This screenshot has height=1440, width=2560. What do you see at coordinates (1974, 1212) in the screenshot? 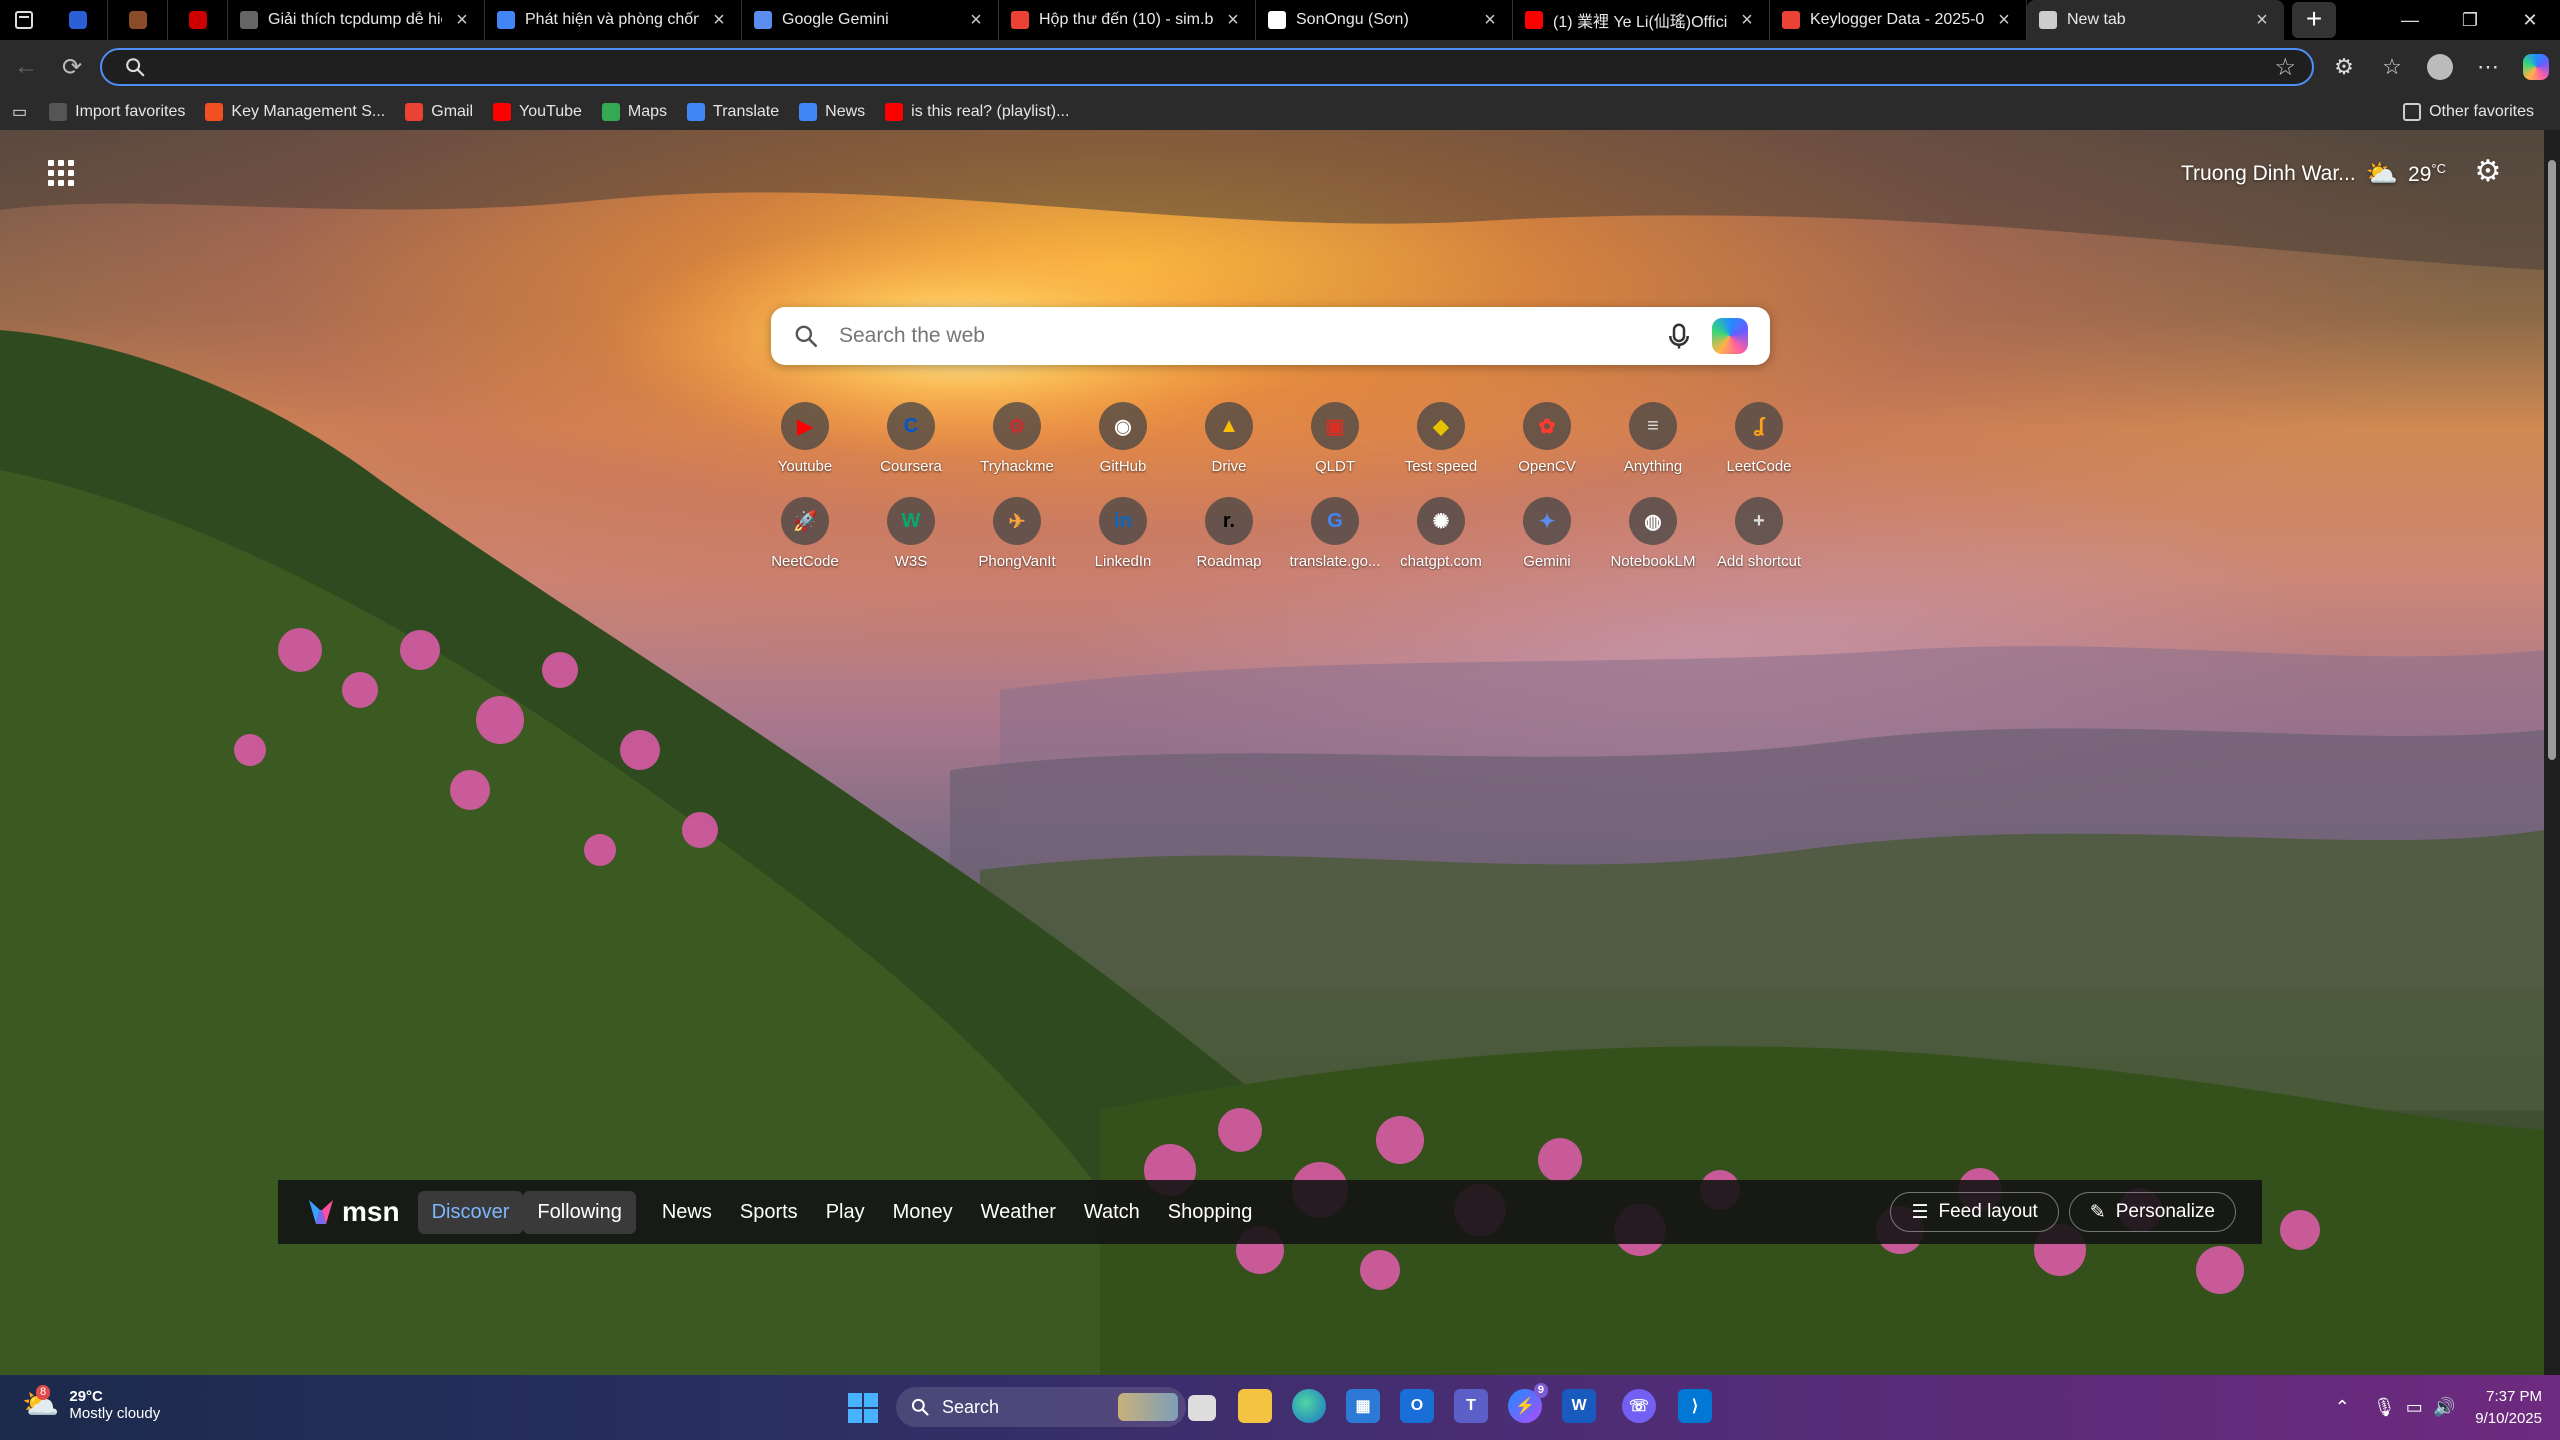
I see `feed-layout-button: ☰ Feed layout` at bounding box center [1974, 1212].